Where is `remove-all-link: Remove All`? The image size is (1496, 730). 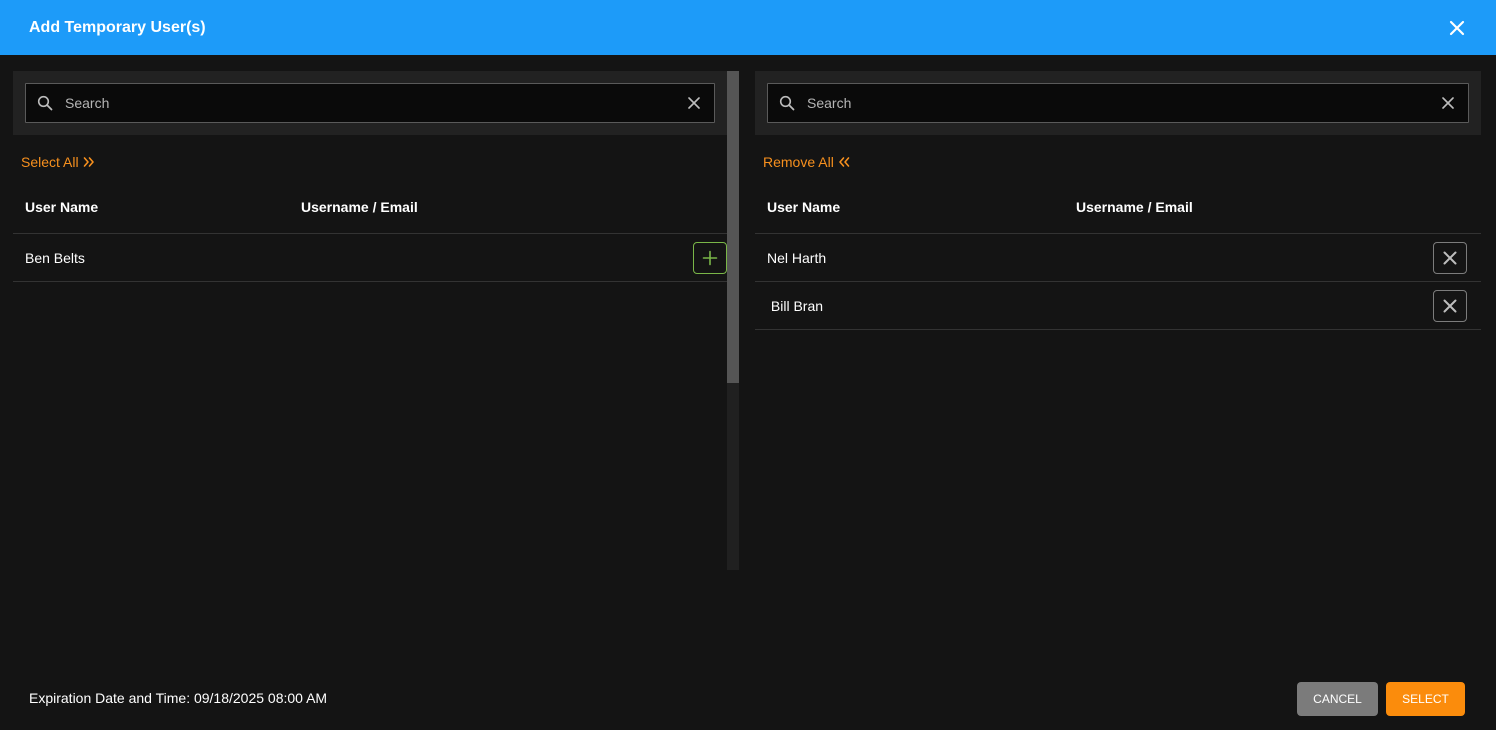 remove-all-link: Remove All is located at coordinates (806, 162).